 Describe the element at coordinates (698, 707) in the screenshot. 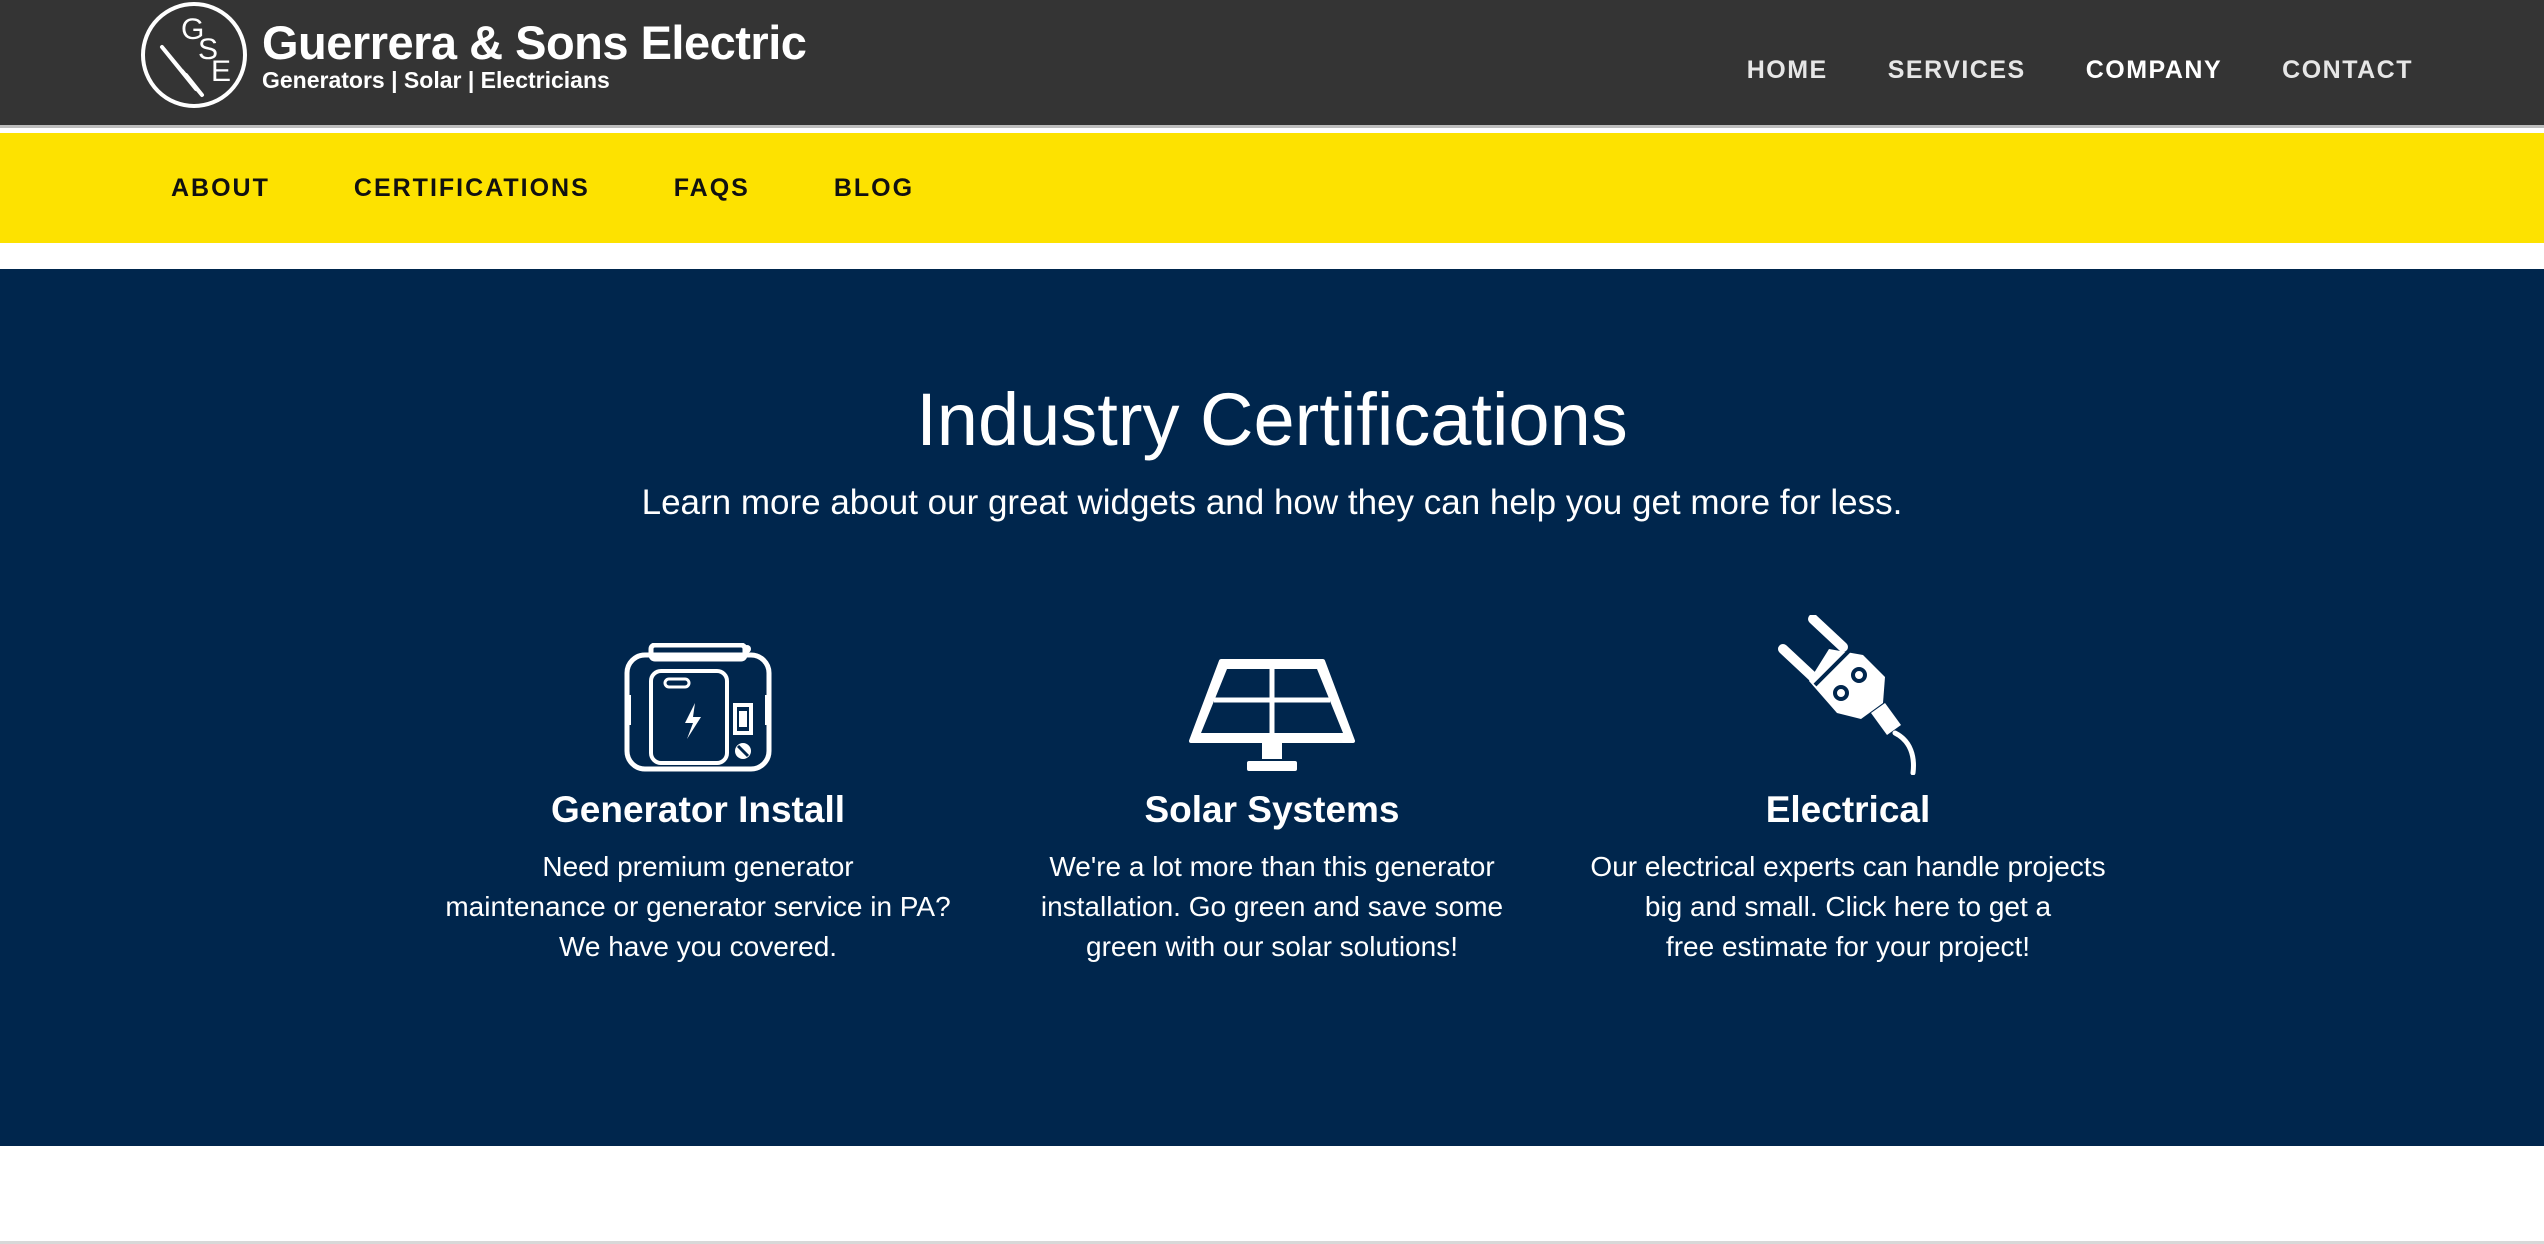

I see `generator-icon` at that location.